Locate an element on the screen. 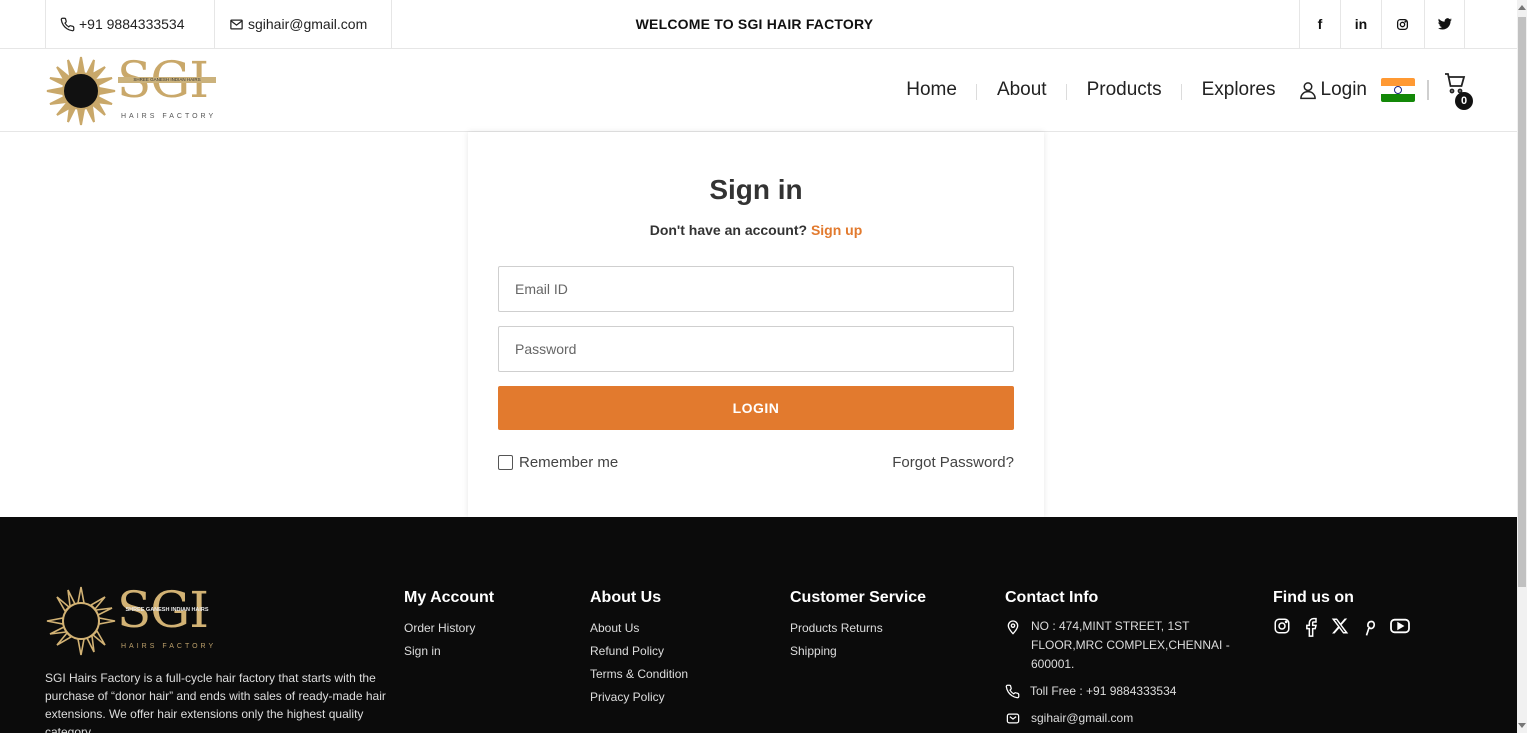 The height and width of the screenshot is (733, 1527). twitter-link is located at coordinates (1444, 24).